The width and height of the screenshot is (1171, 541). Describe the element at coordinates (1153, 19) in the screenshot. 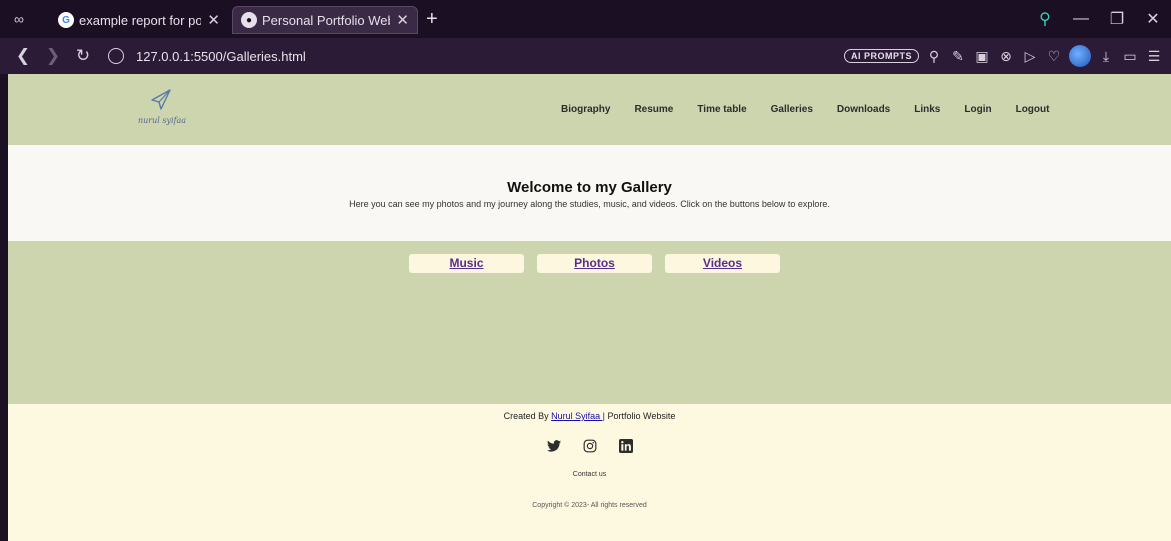

I see `close-window-button: ✕` at that location.